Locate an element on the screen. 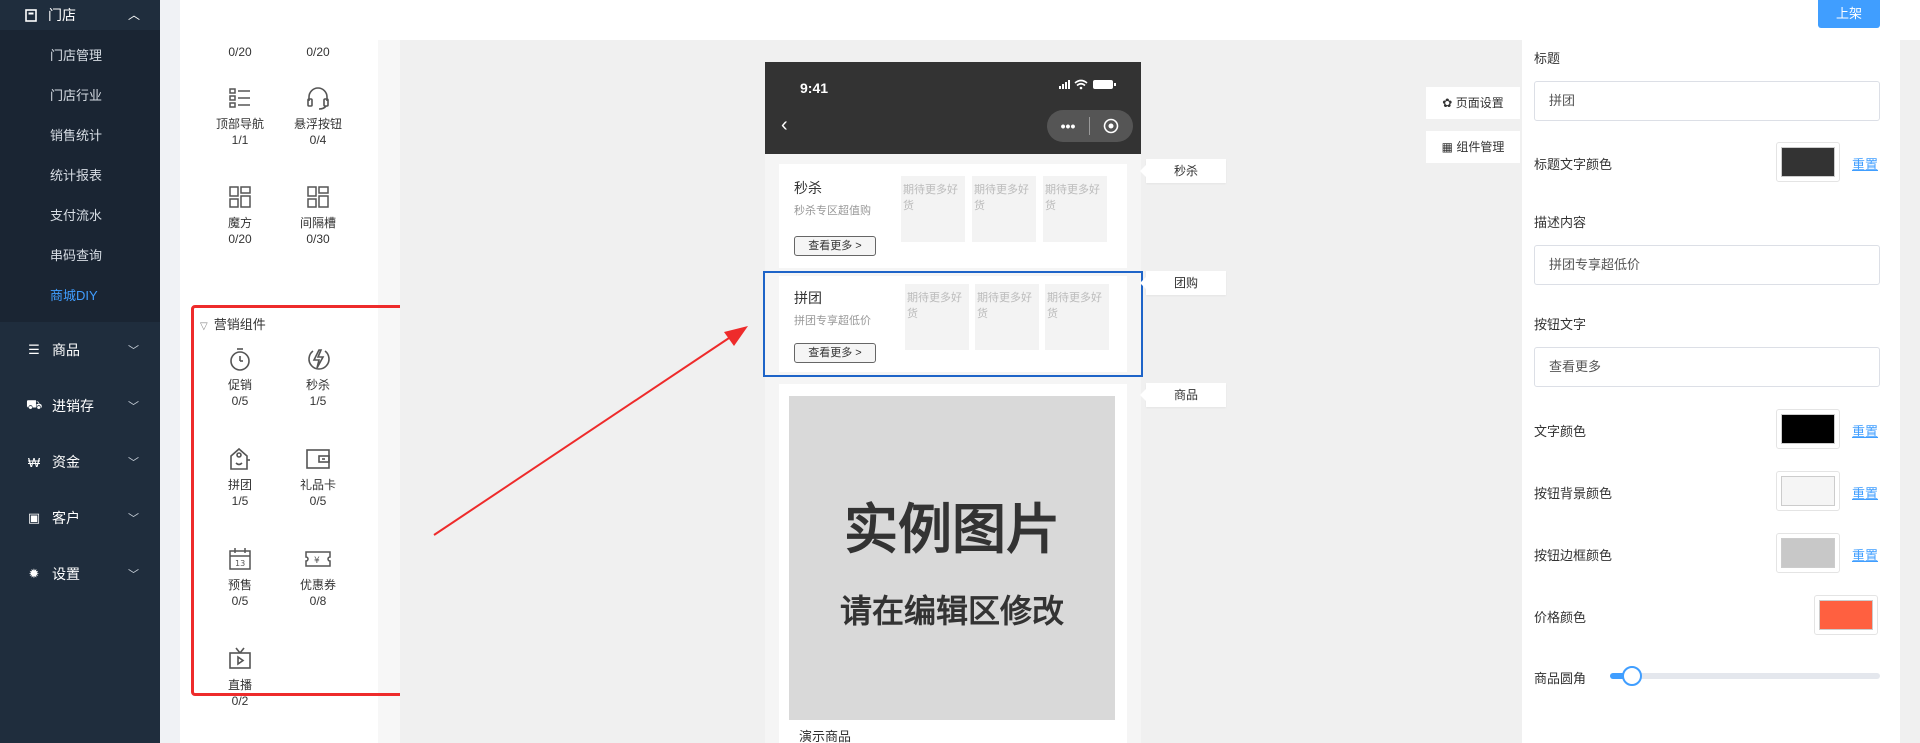 The image size is (1920, 743). goods-image-text: 实例图片 is located at coordinates (952, 529).